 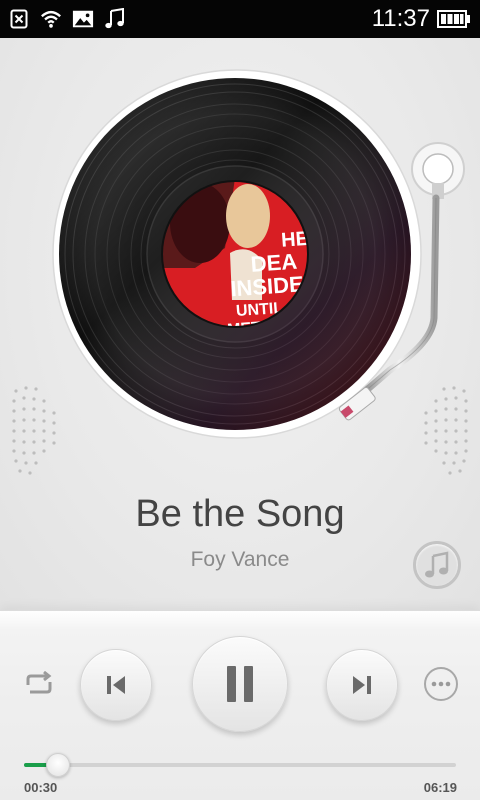 I want to click on song-title: Be the Song, so click(x=240, y=514).